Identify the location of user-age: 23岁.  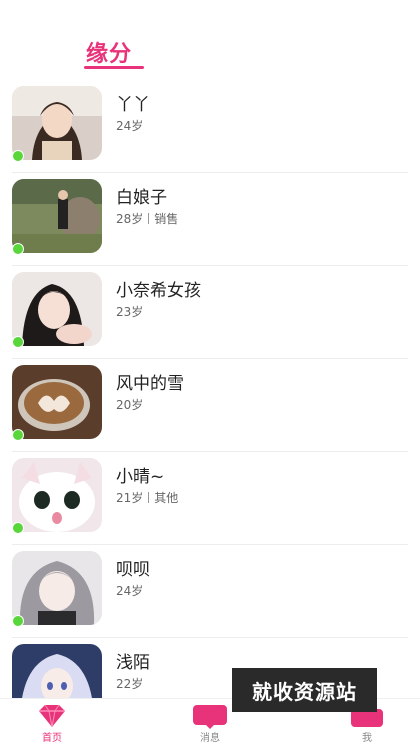
(130, 312).